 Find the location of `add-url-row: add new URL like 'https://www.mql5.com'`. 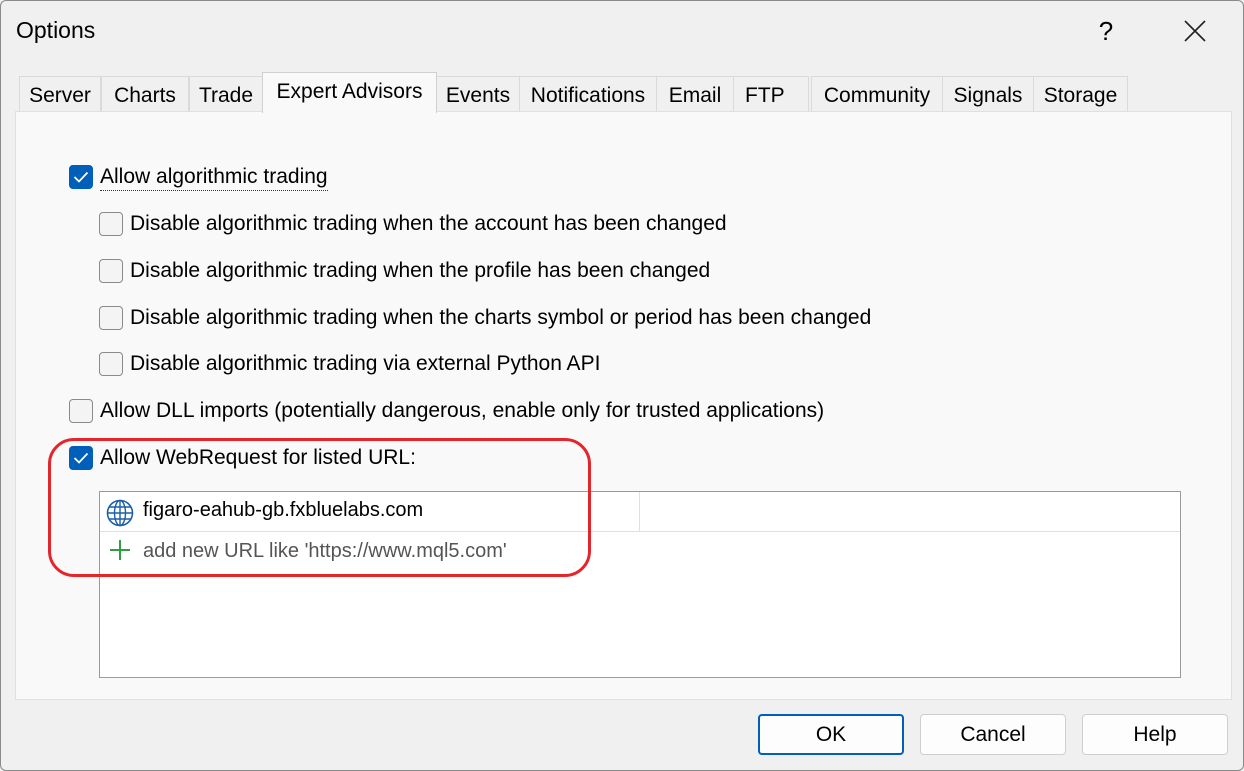

add-url-row: add new URL like 'https://www.mql5.com' is located at coordinates (640, 551).